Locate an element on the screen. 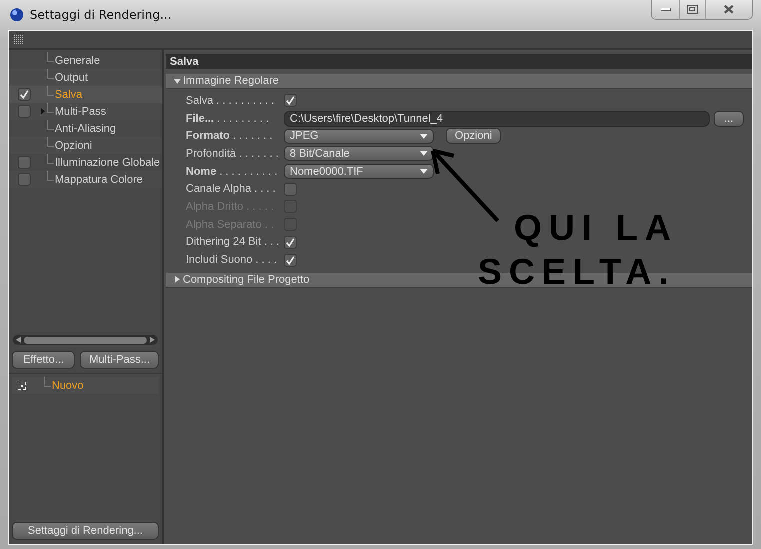 The height and width of the screenshot is (549, 761). horizontal-scrollbar is located at coordinates (85, 340).